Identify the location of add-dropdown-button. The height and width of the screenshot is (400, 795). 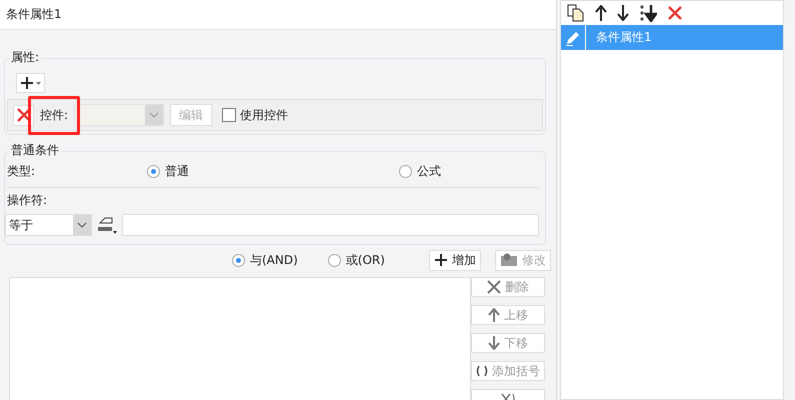
(30, 83).